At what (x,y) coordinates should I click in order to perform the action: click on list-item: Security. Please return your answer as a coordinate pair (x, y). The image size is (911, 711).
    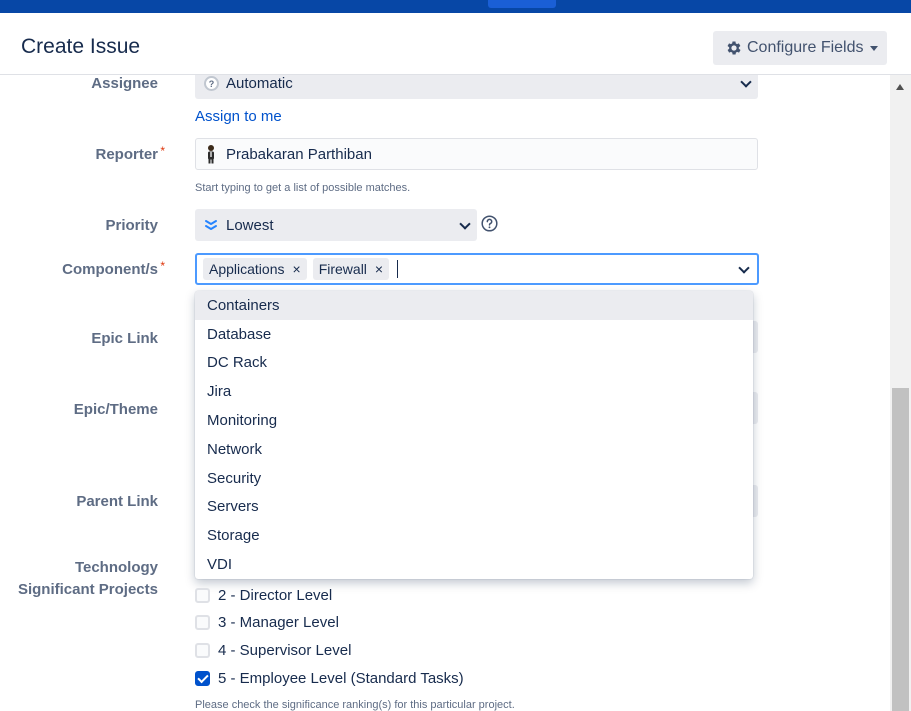
    Looking at the image, I should click on (474, 478).